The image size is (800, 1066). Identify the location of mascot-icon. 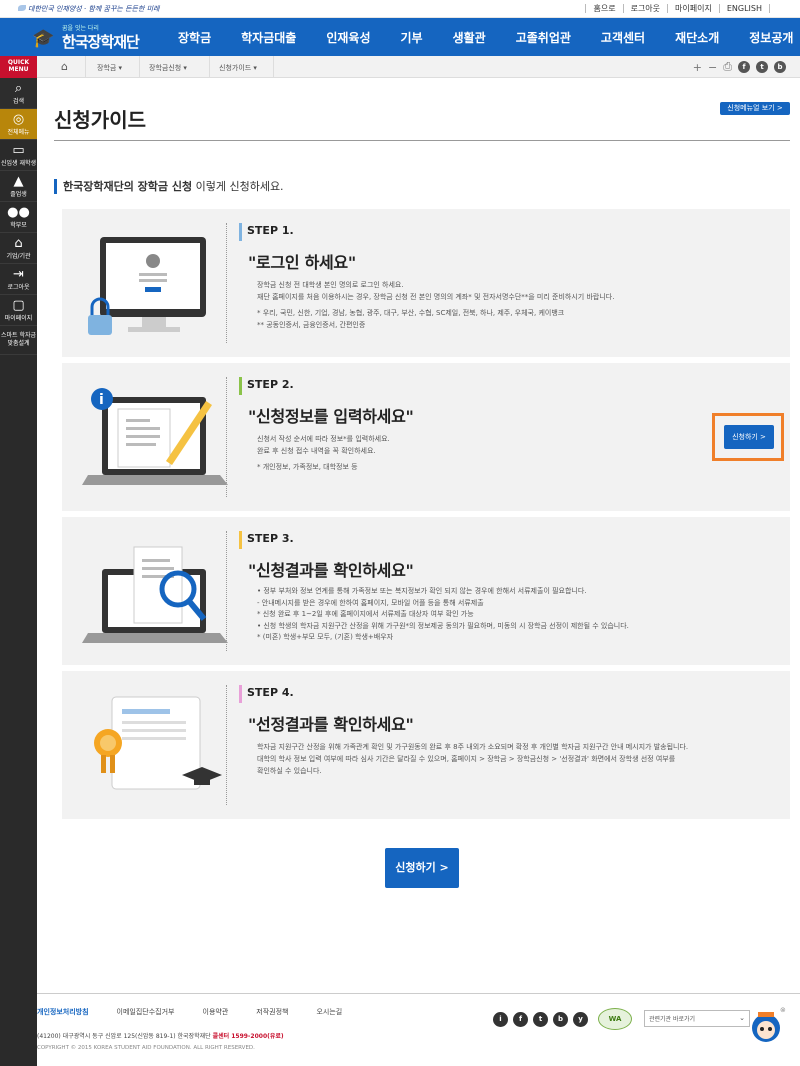
(766, 1027).